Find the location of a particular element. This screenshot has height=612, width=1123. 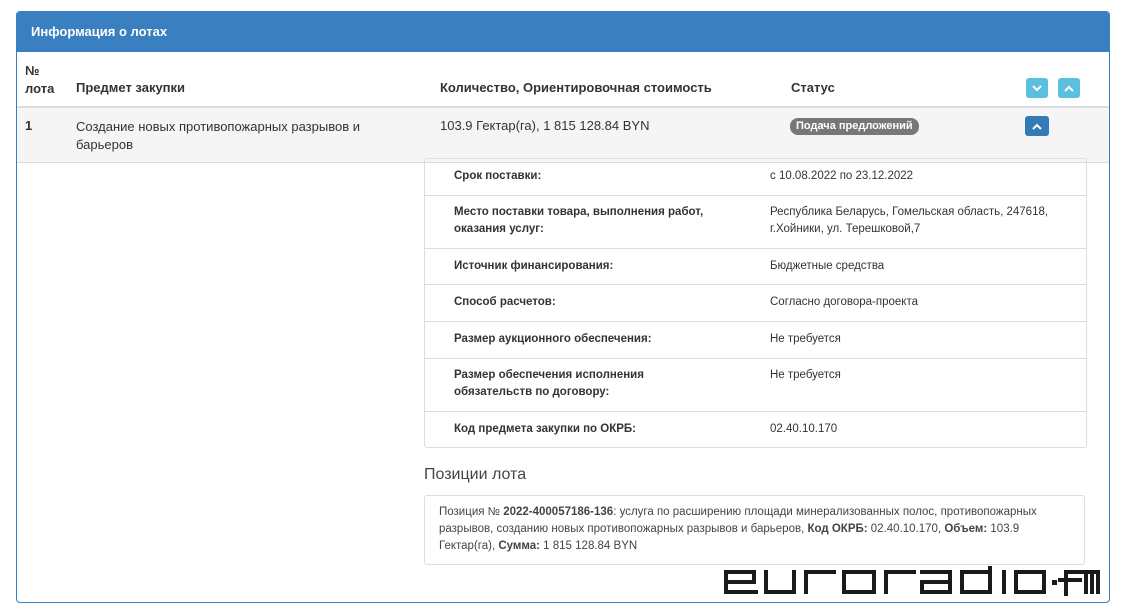

euroradio-logo is located at coordinates (912, 581).